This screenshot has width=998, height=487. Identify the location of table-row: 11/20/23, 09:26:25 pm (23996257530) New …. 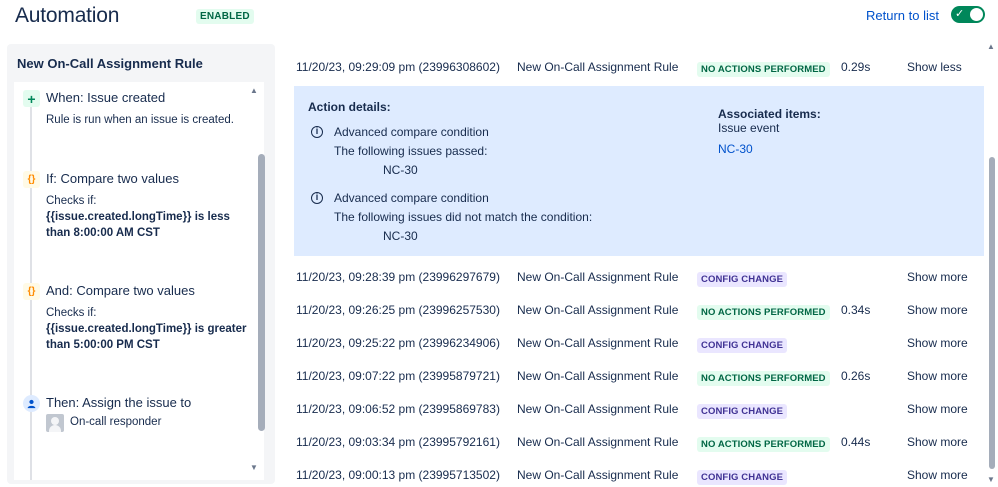
(639, 319).